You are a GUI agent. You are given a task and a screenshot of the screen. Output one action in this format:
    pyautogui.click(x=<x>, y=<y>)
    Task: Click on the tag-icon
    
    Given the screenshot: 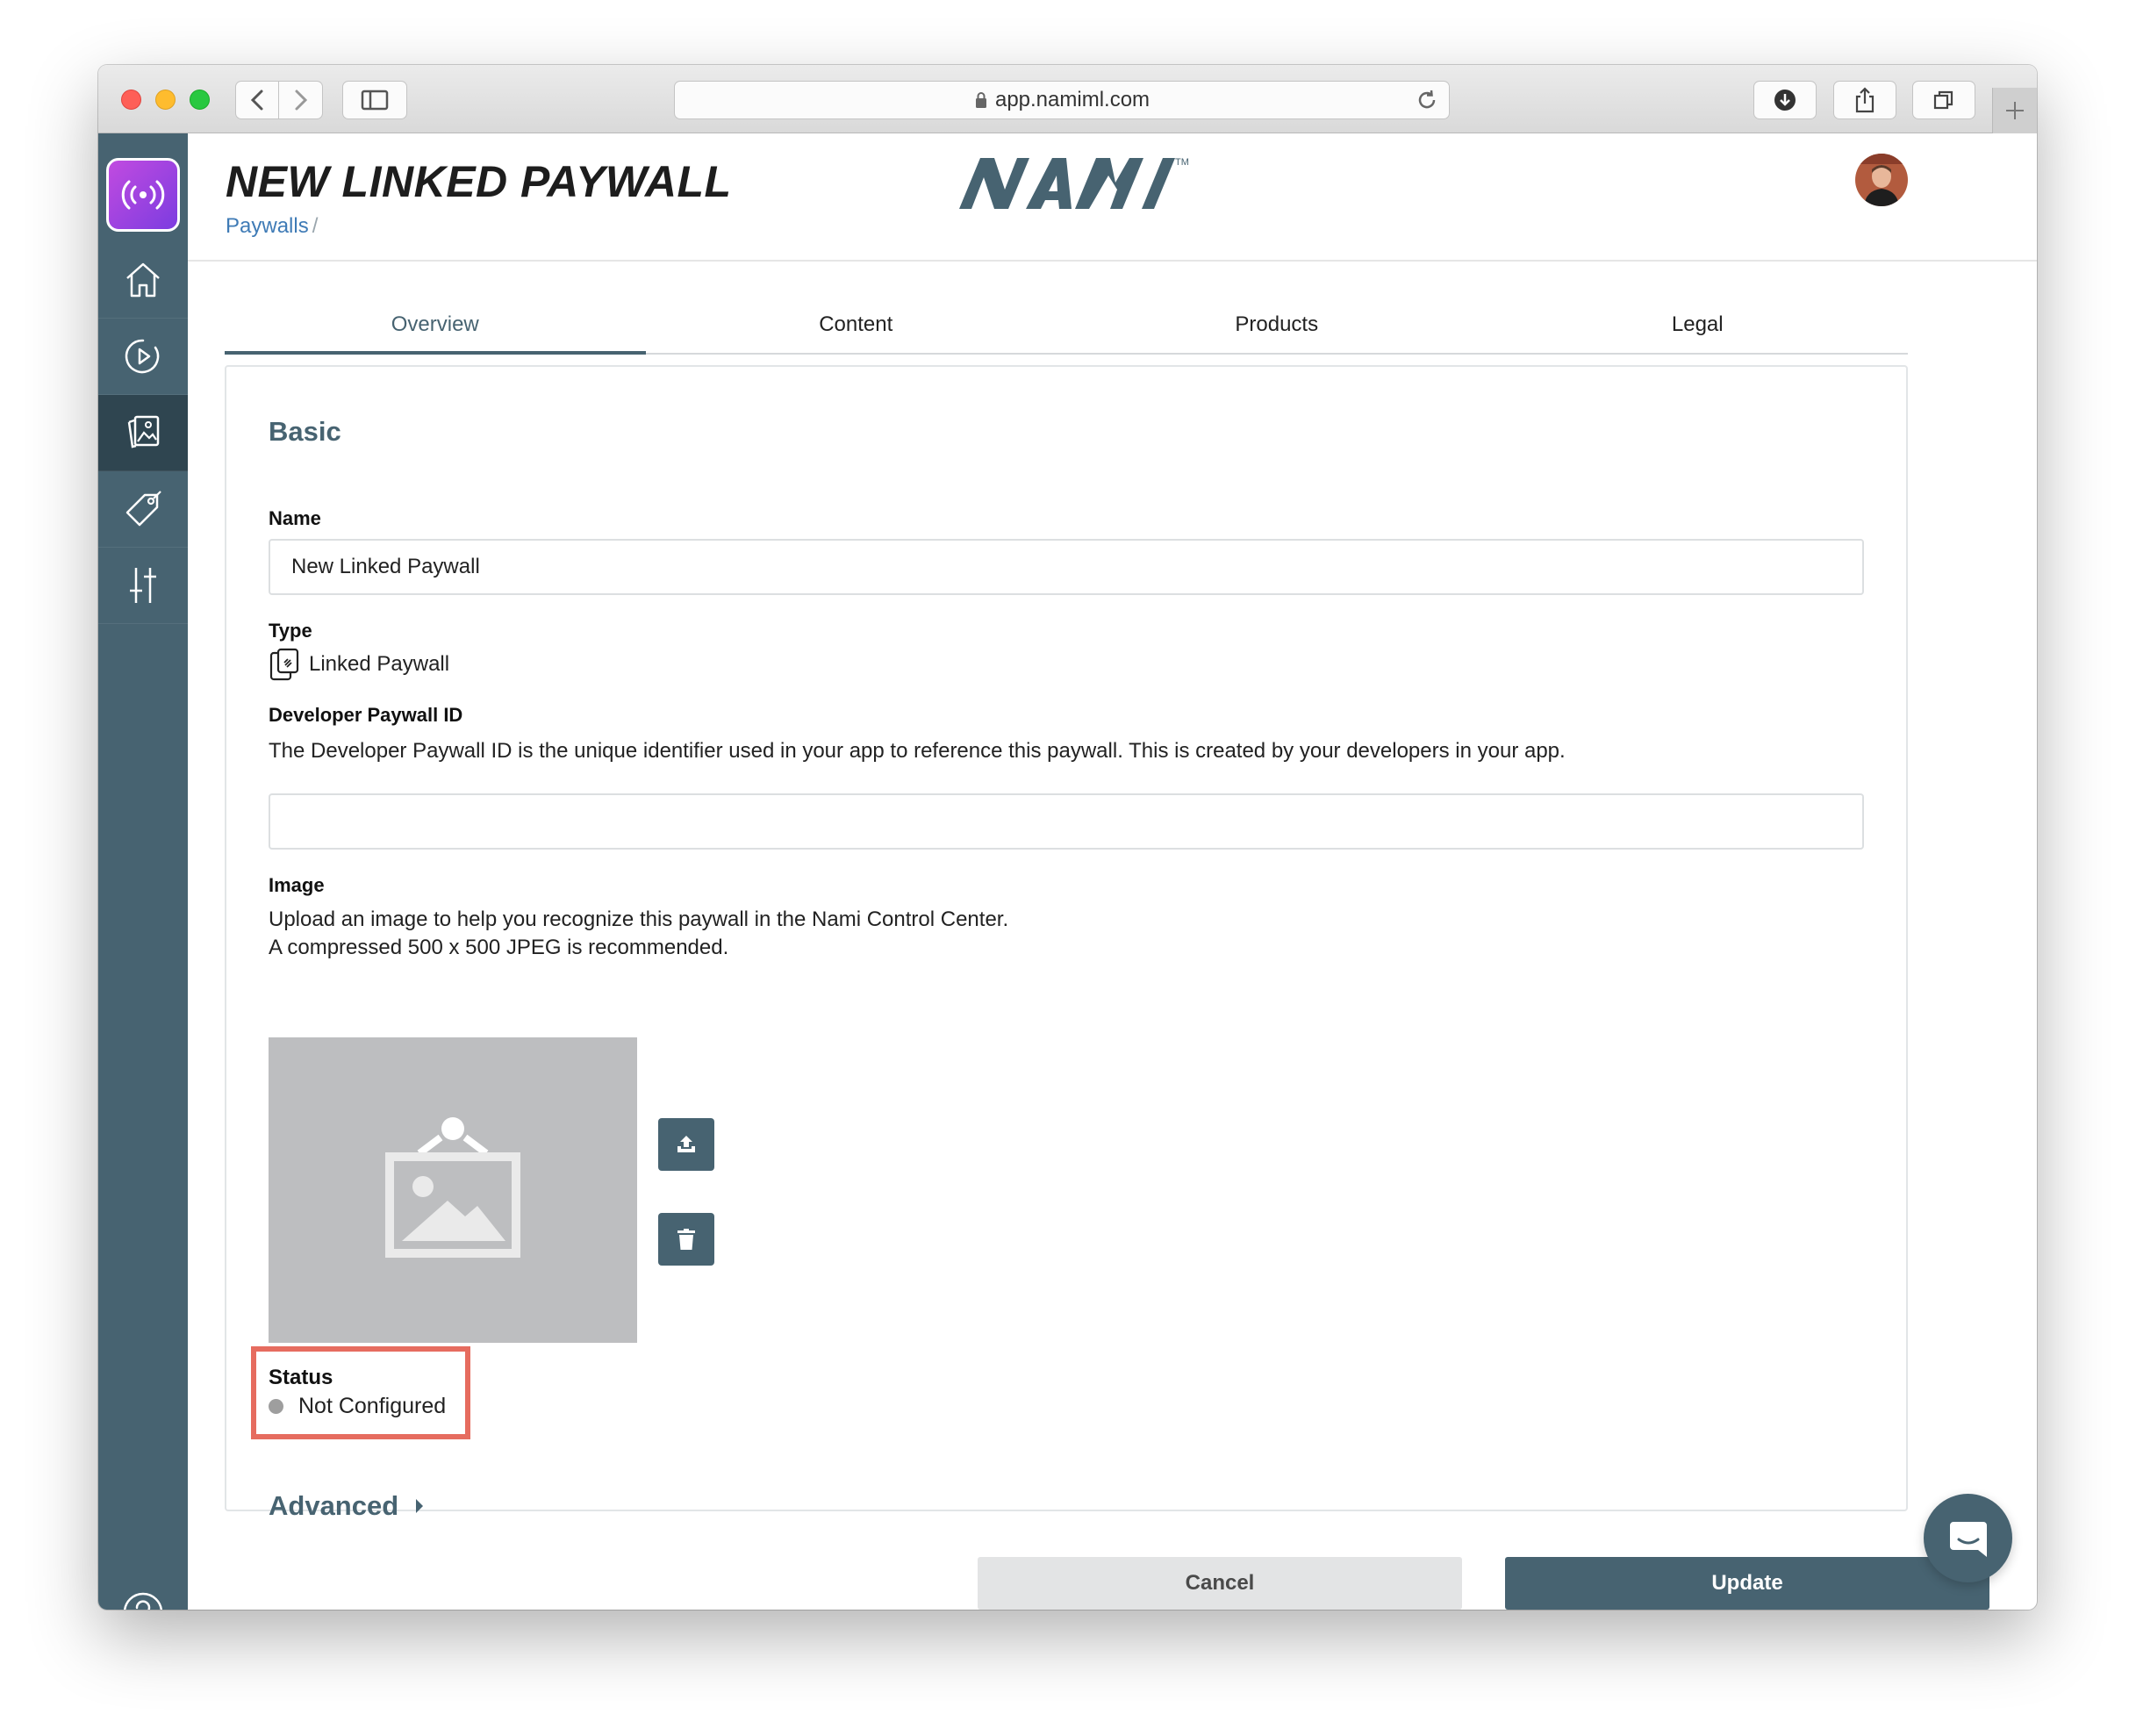 What is the action you would take?
    pyautogui.click(x=143, y=509)
    